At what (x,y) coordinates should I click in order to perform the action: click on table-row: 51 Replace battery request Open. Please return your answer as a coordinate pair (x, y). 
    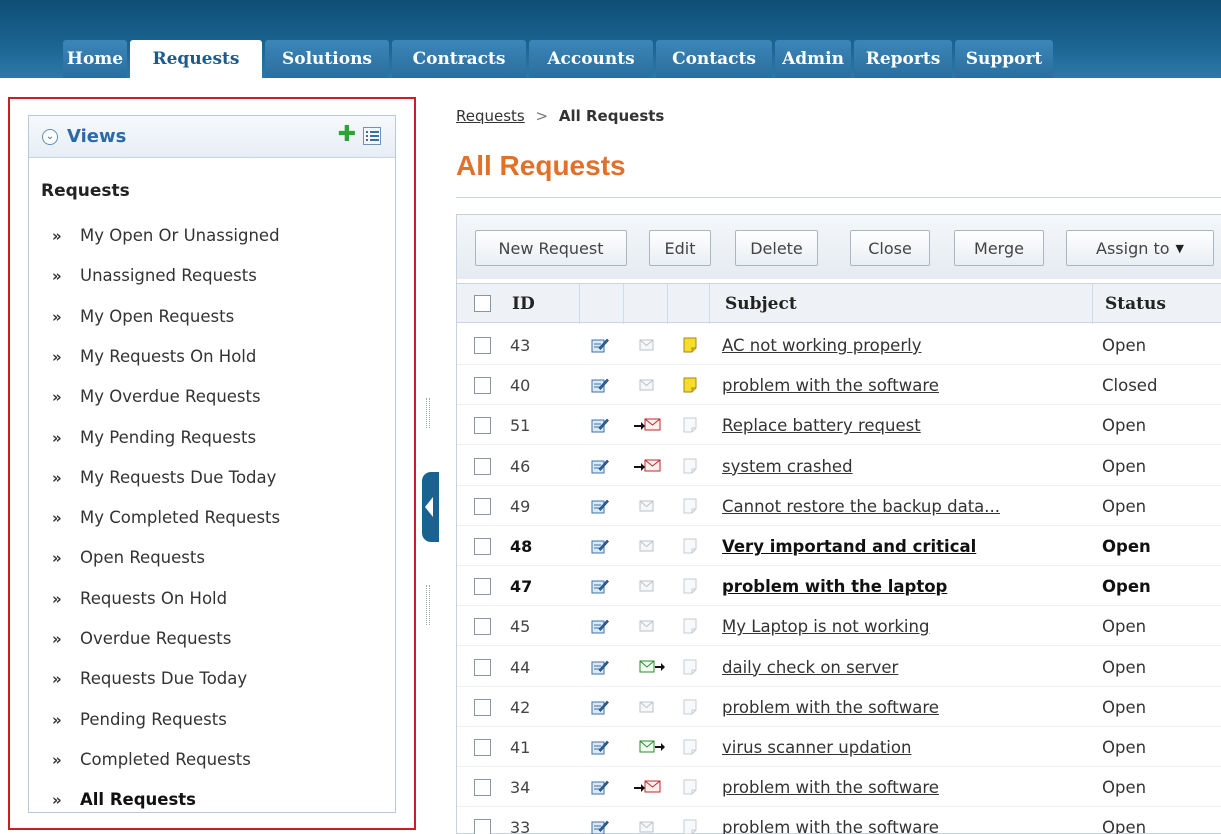
    Looking at the image, I should click on (839, 425).